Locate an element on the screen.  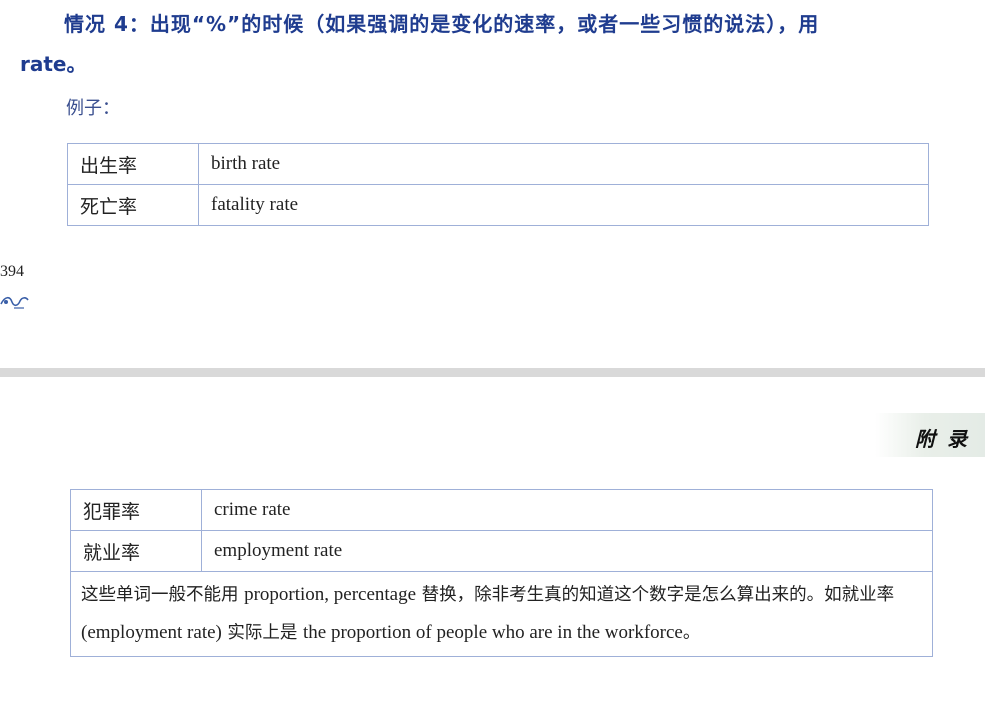
page-number: 394 is located at coordinates (12, 271).